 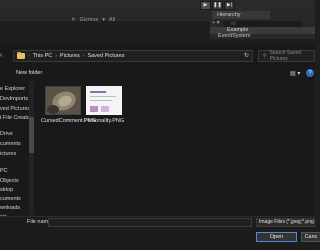 What do you see at coordinates (6, 134) in the screenshot?
I see `nav-item: Drive` at bounding box center [6, 134].